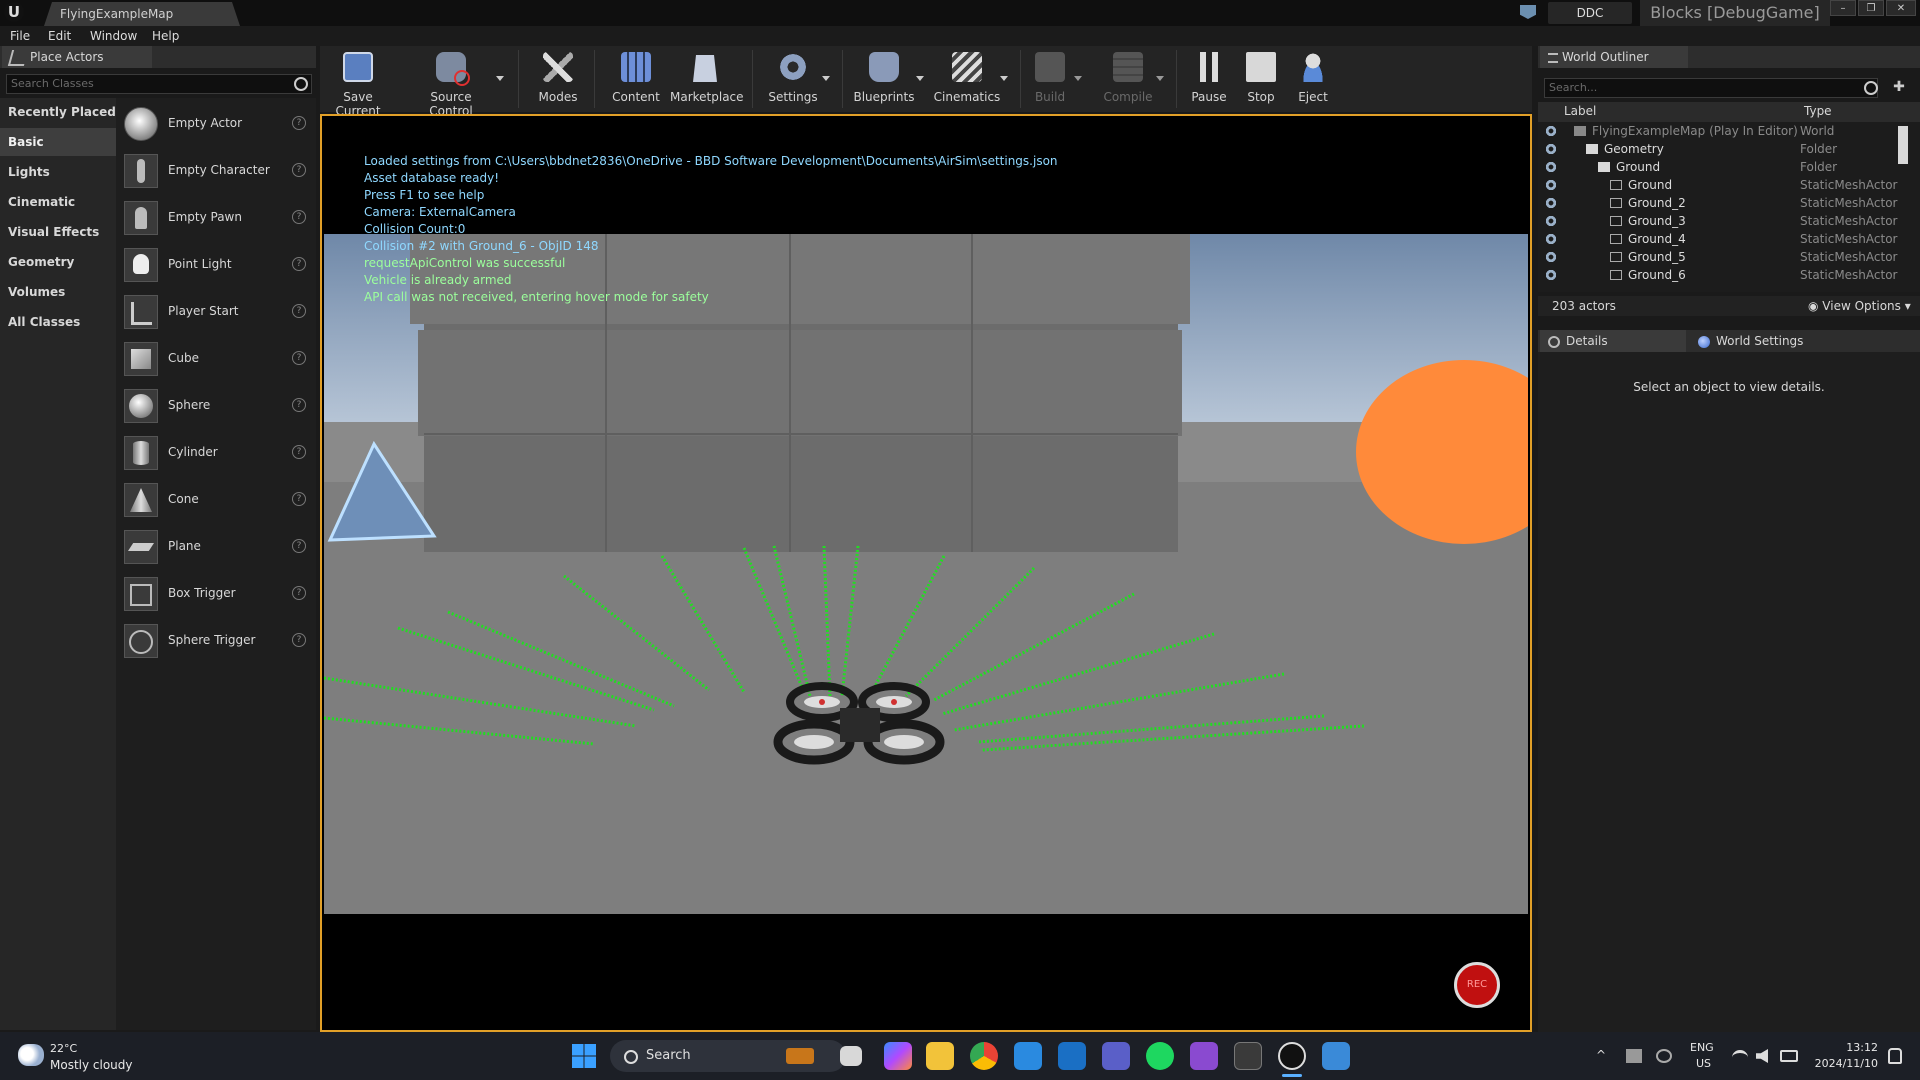  I want to click on outliner-row: Ground_3 StaticMeshActor, so click(1724, 221).